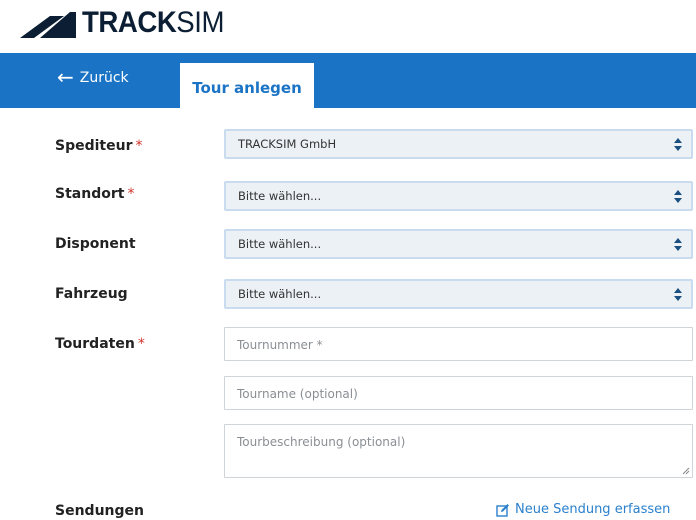  What do you see at coordinates (65, 77) in the screenshot?
I see `arrow-left-icon: ←` at bounding box center [65, 77].